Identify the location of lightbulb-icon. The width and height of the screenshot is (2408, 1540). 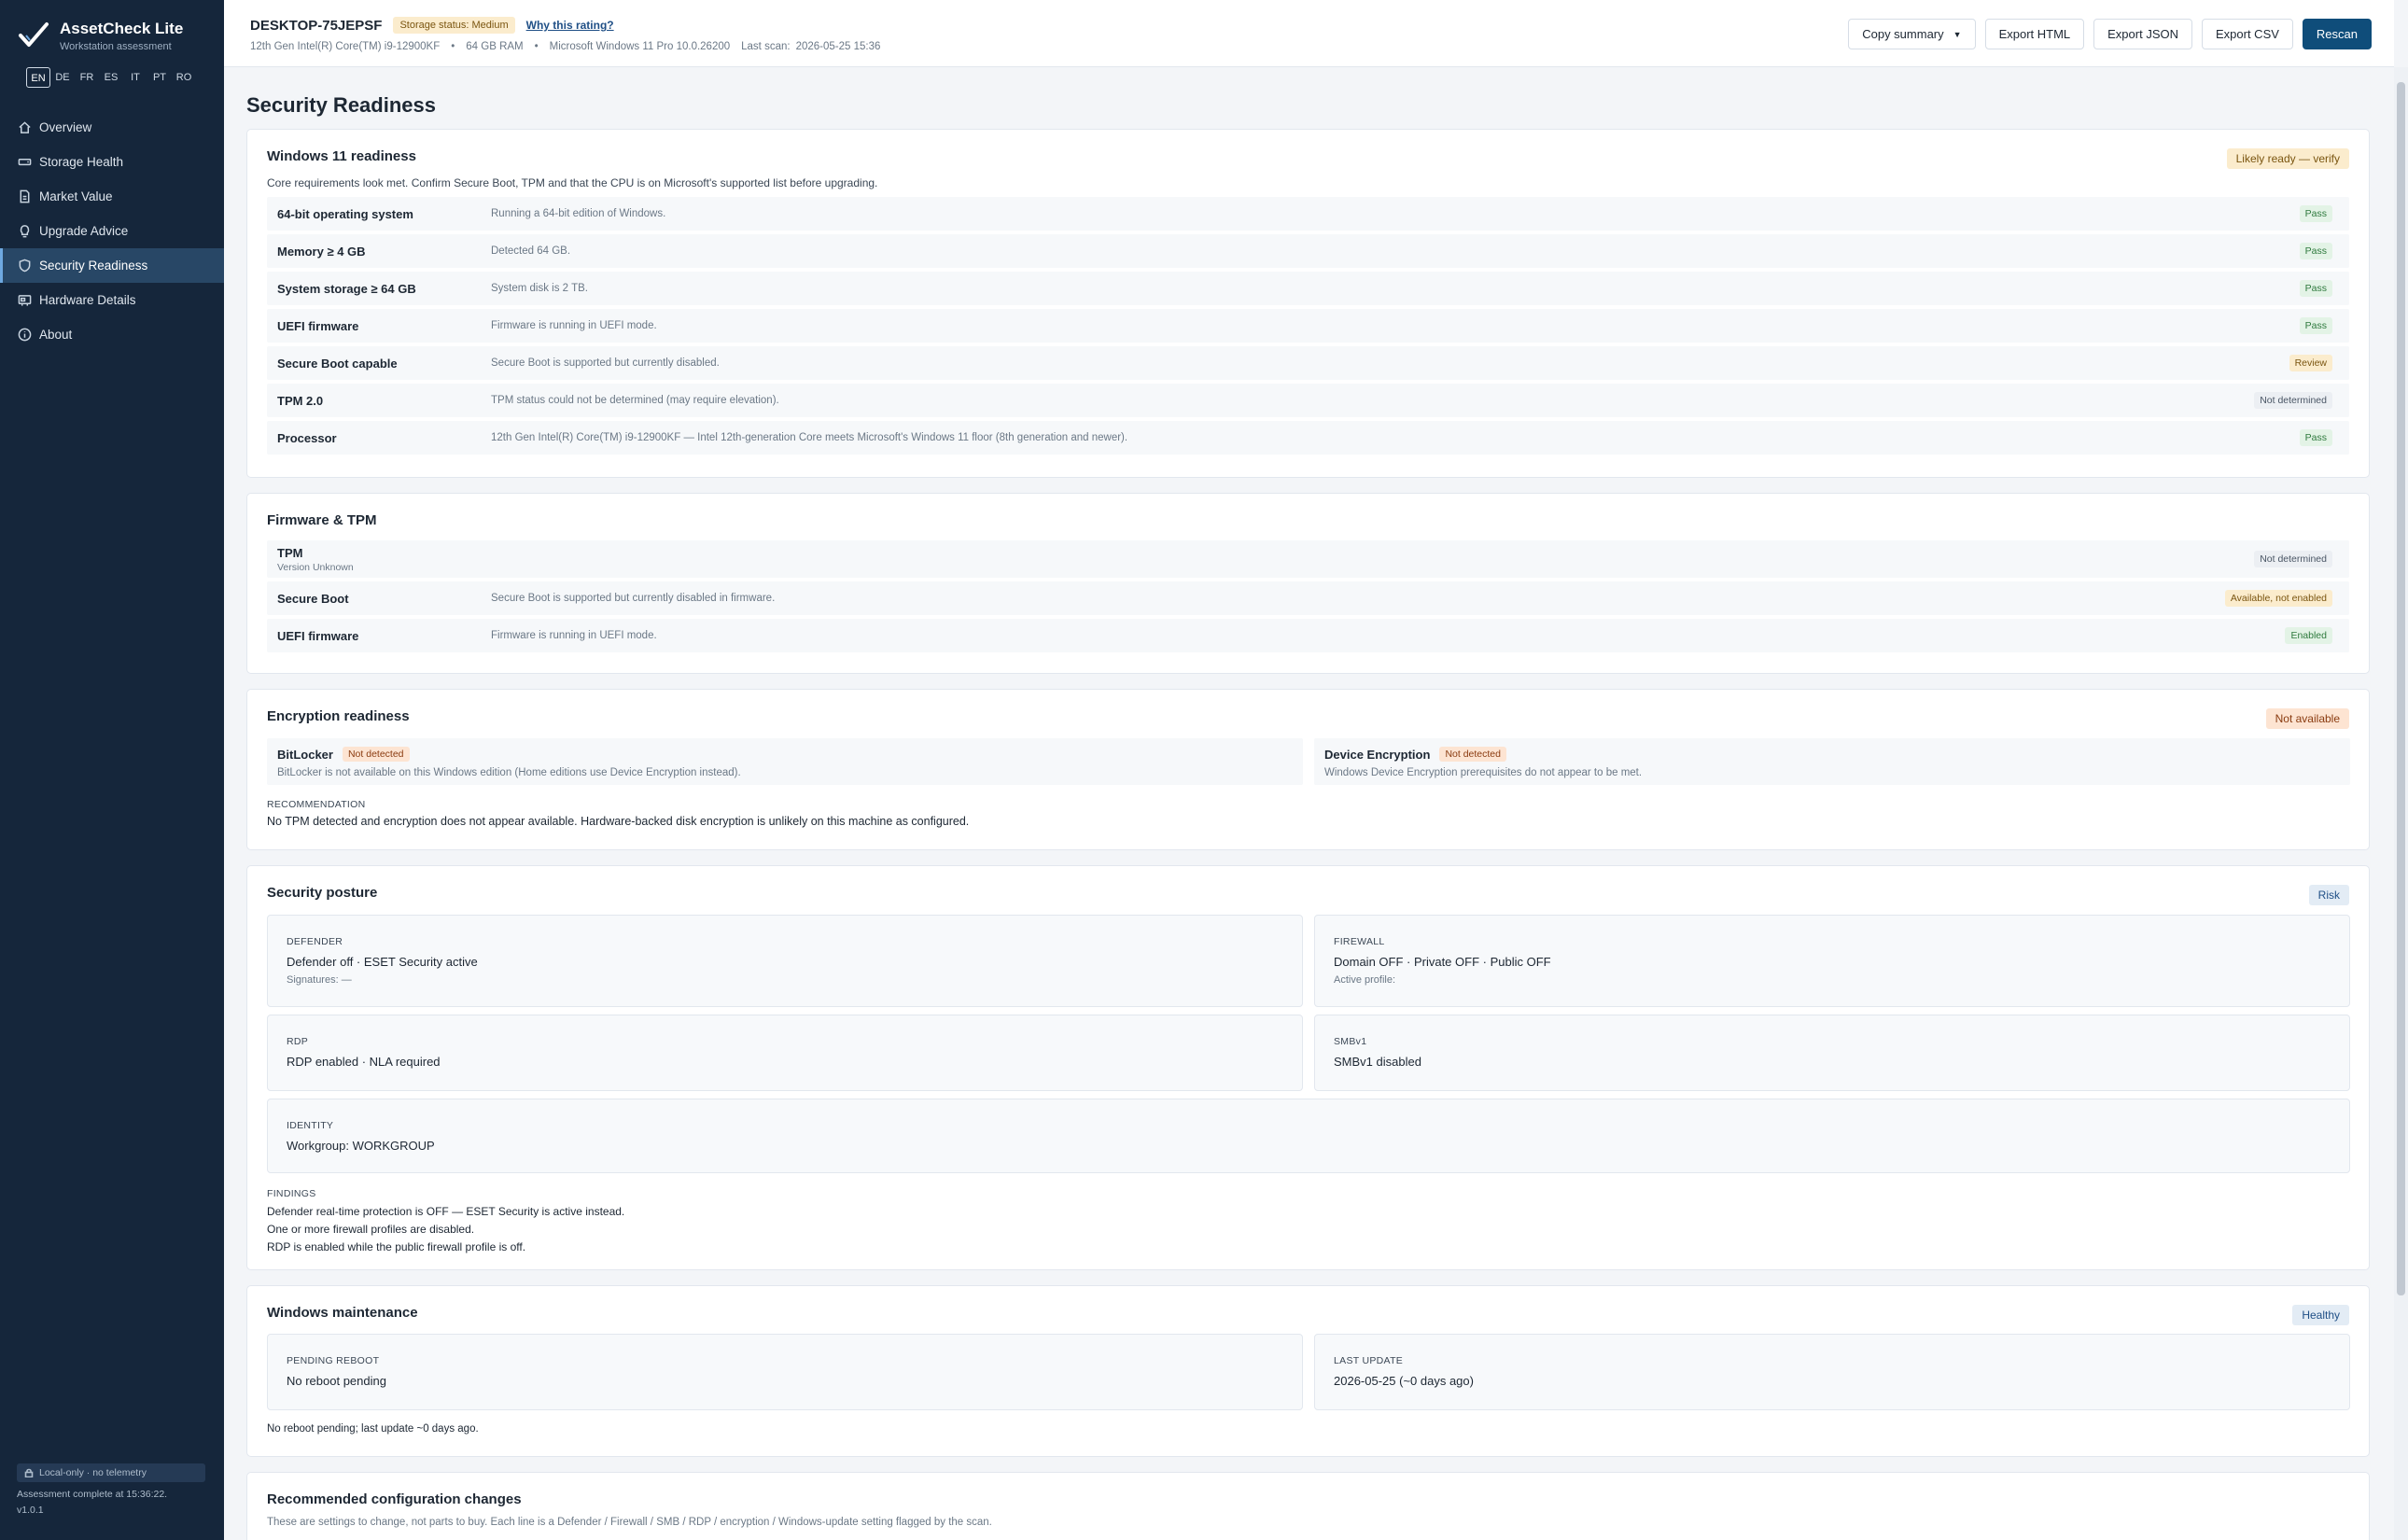
(24, 231).